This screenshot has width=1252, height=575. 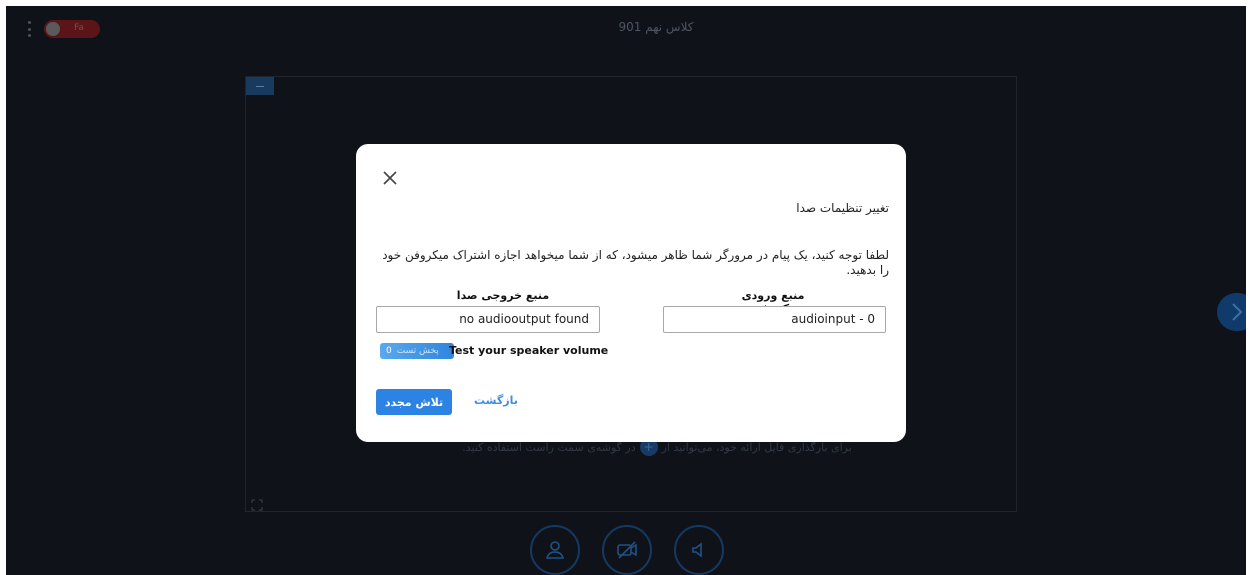 What do you see at coordinates (414, 402) in the screenshot?
I see `retry-button: تلاش مجدد` at bounding box center [414, 402].